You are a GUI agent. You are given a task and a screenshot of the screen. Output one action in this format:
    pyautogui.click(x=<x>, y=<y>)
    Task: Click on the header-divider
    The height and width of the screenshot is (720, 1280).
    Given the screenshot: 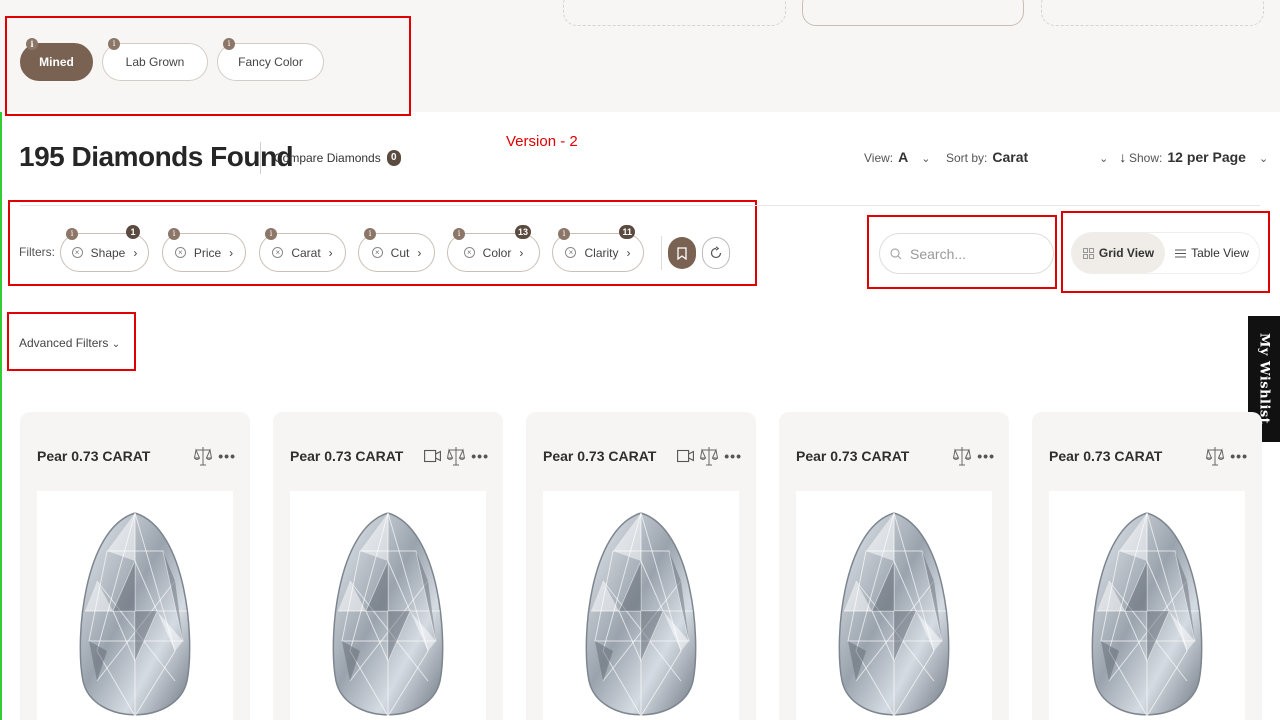 What is the action you would take?
    pyautogui.click(x=640, y=205)
    